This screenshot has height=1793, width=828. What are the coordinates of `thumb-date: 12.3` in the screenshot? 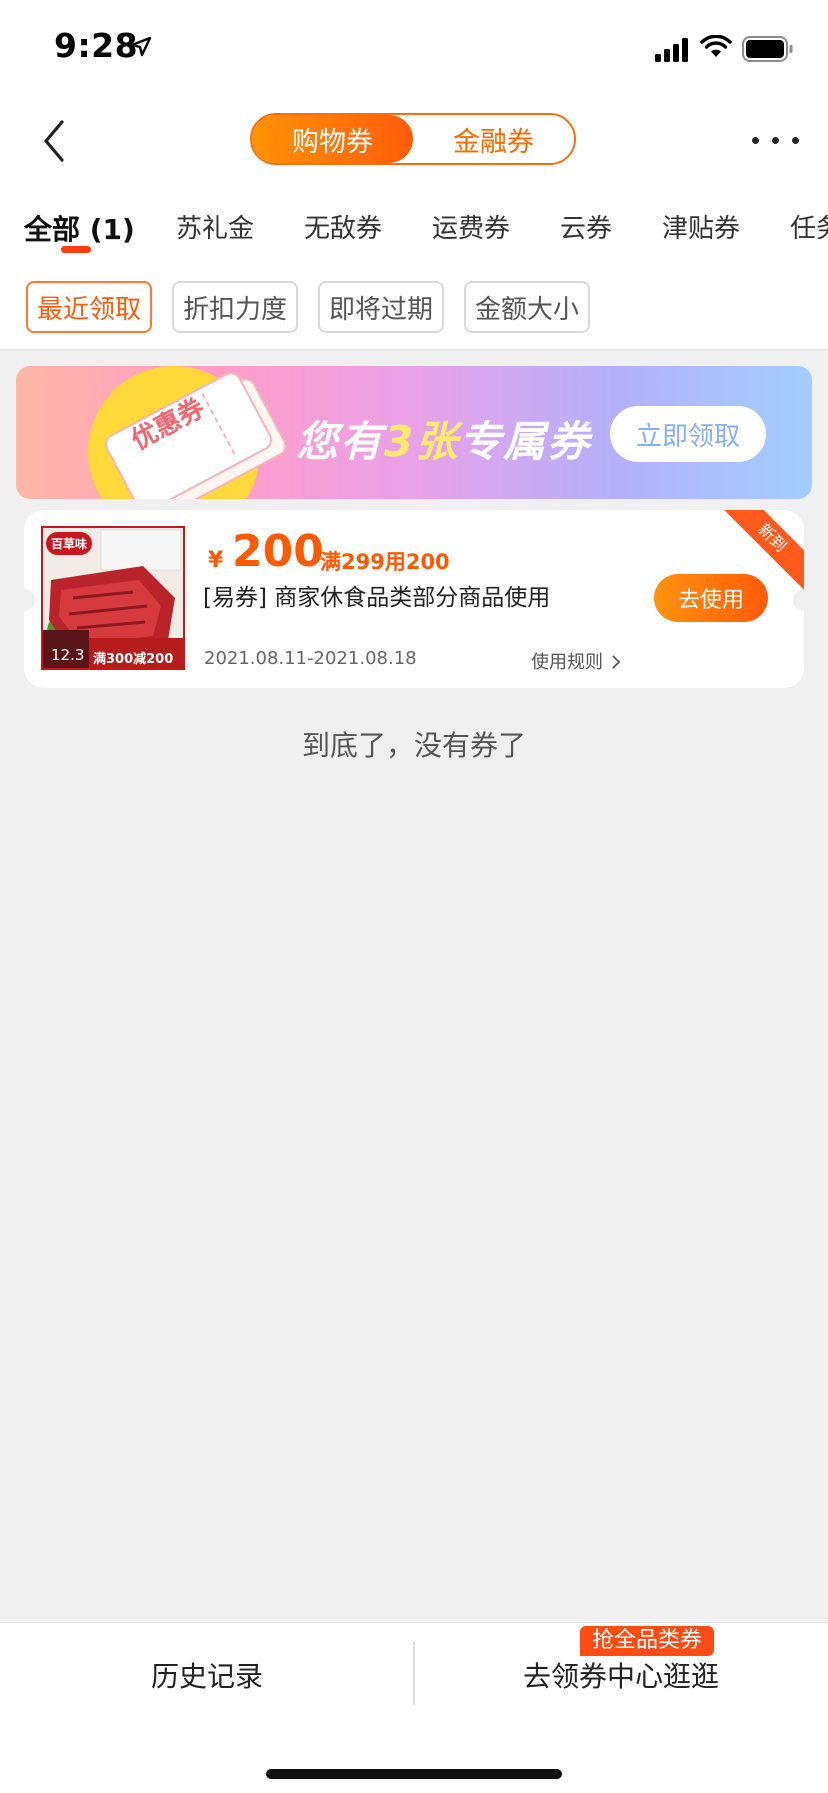 It's located at (68, 655).